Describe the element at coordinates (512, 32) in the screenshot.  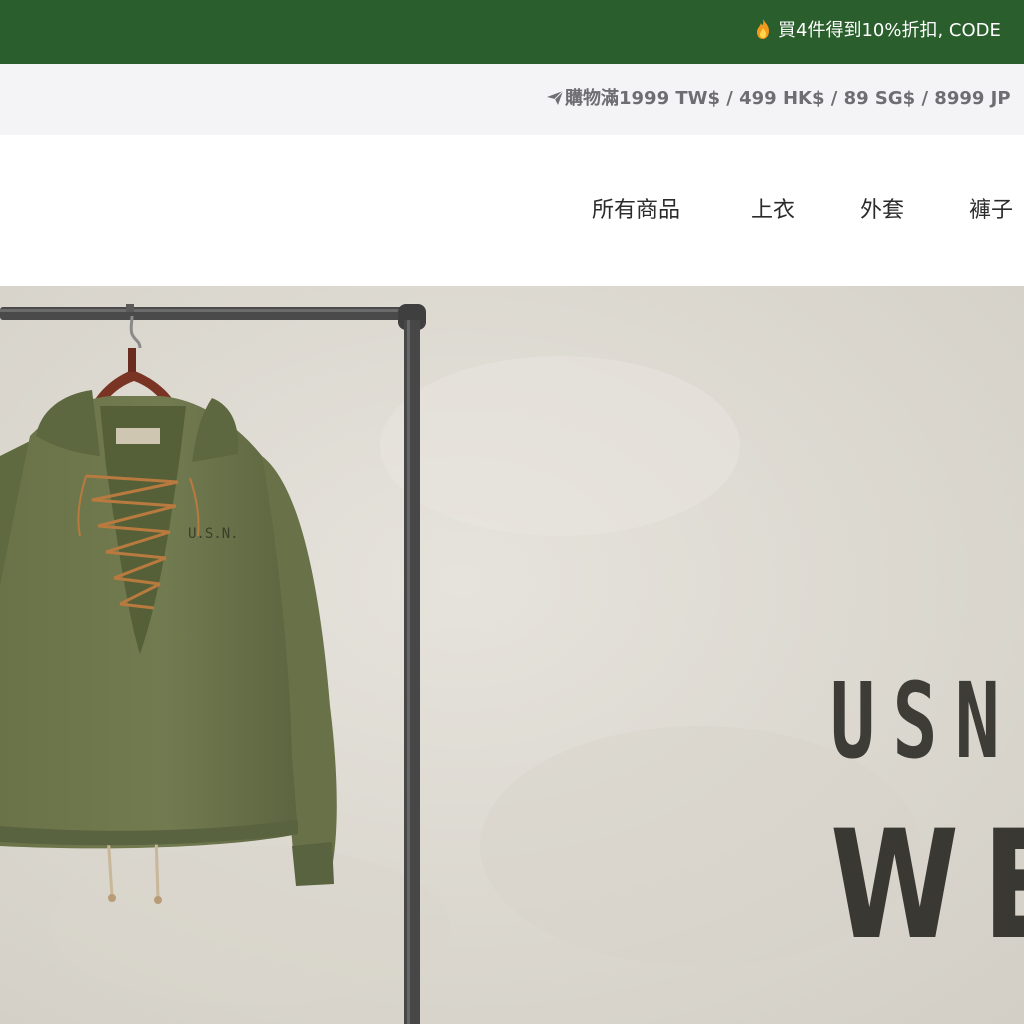
I see `promo-bar: 買4件得到10%折扣, CODE` at that location.